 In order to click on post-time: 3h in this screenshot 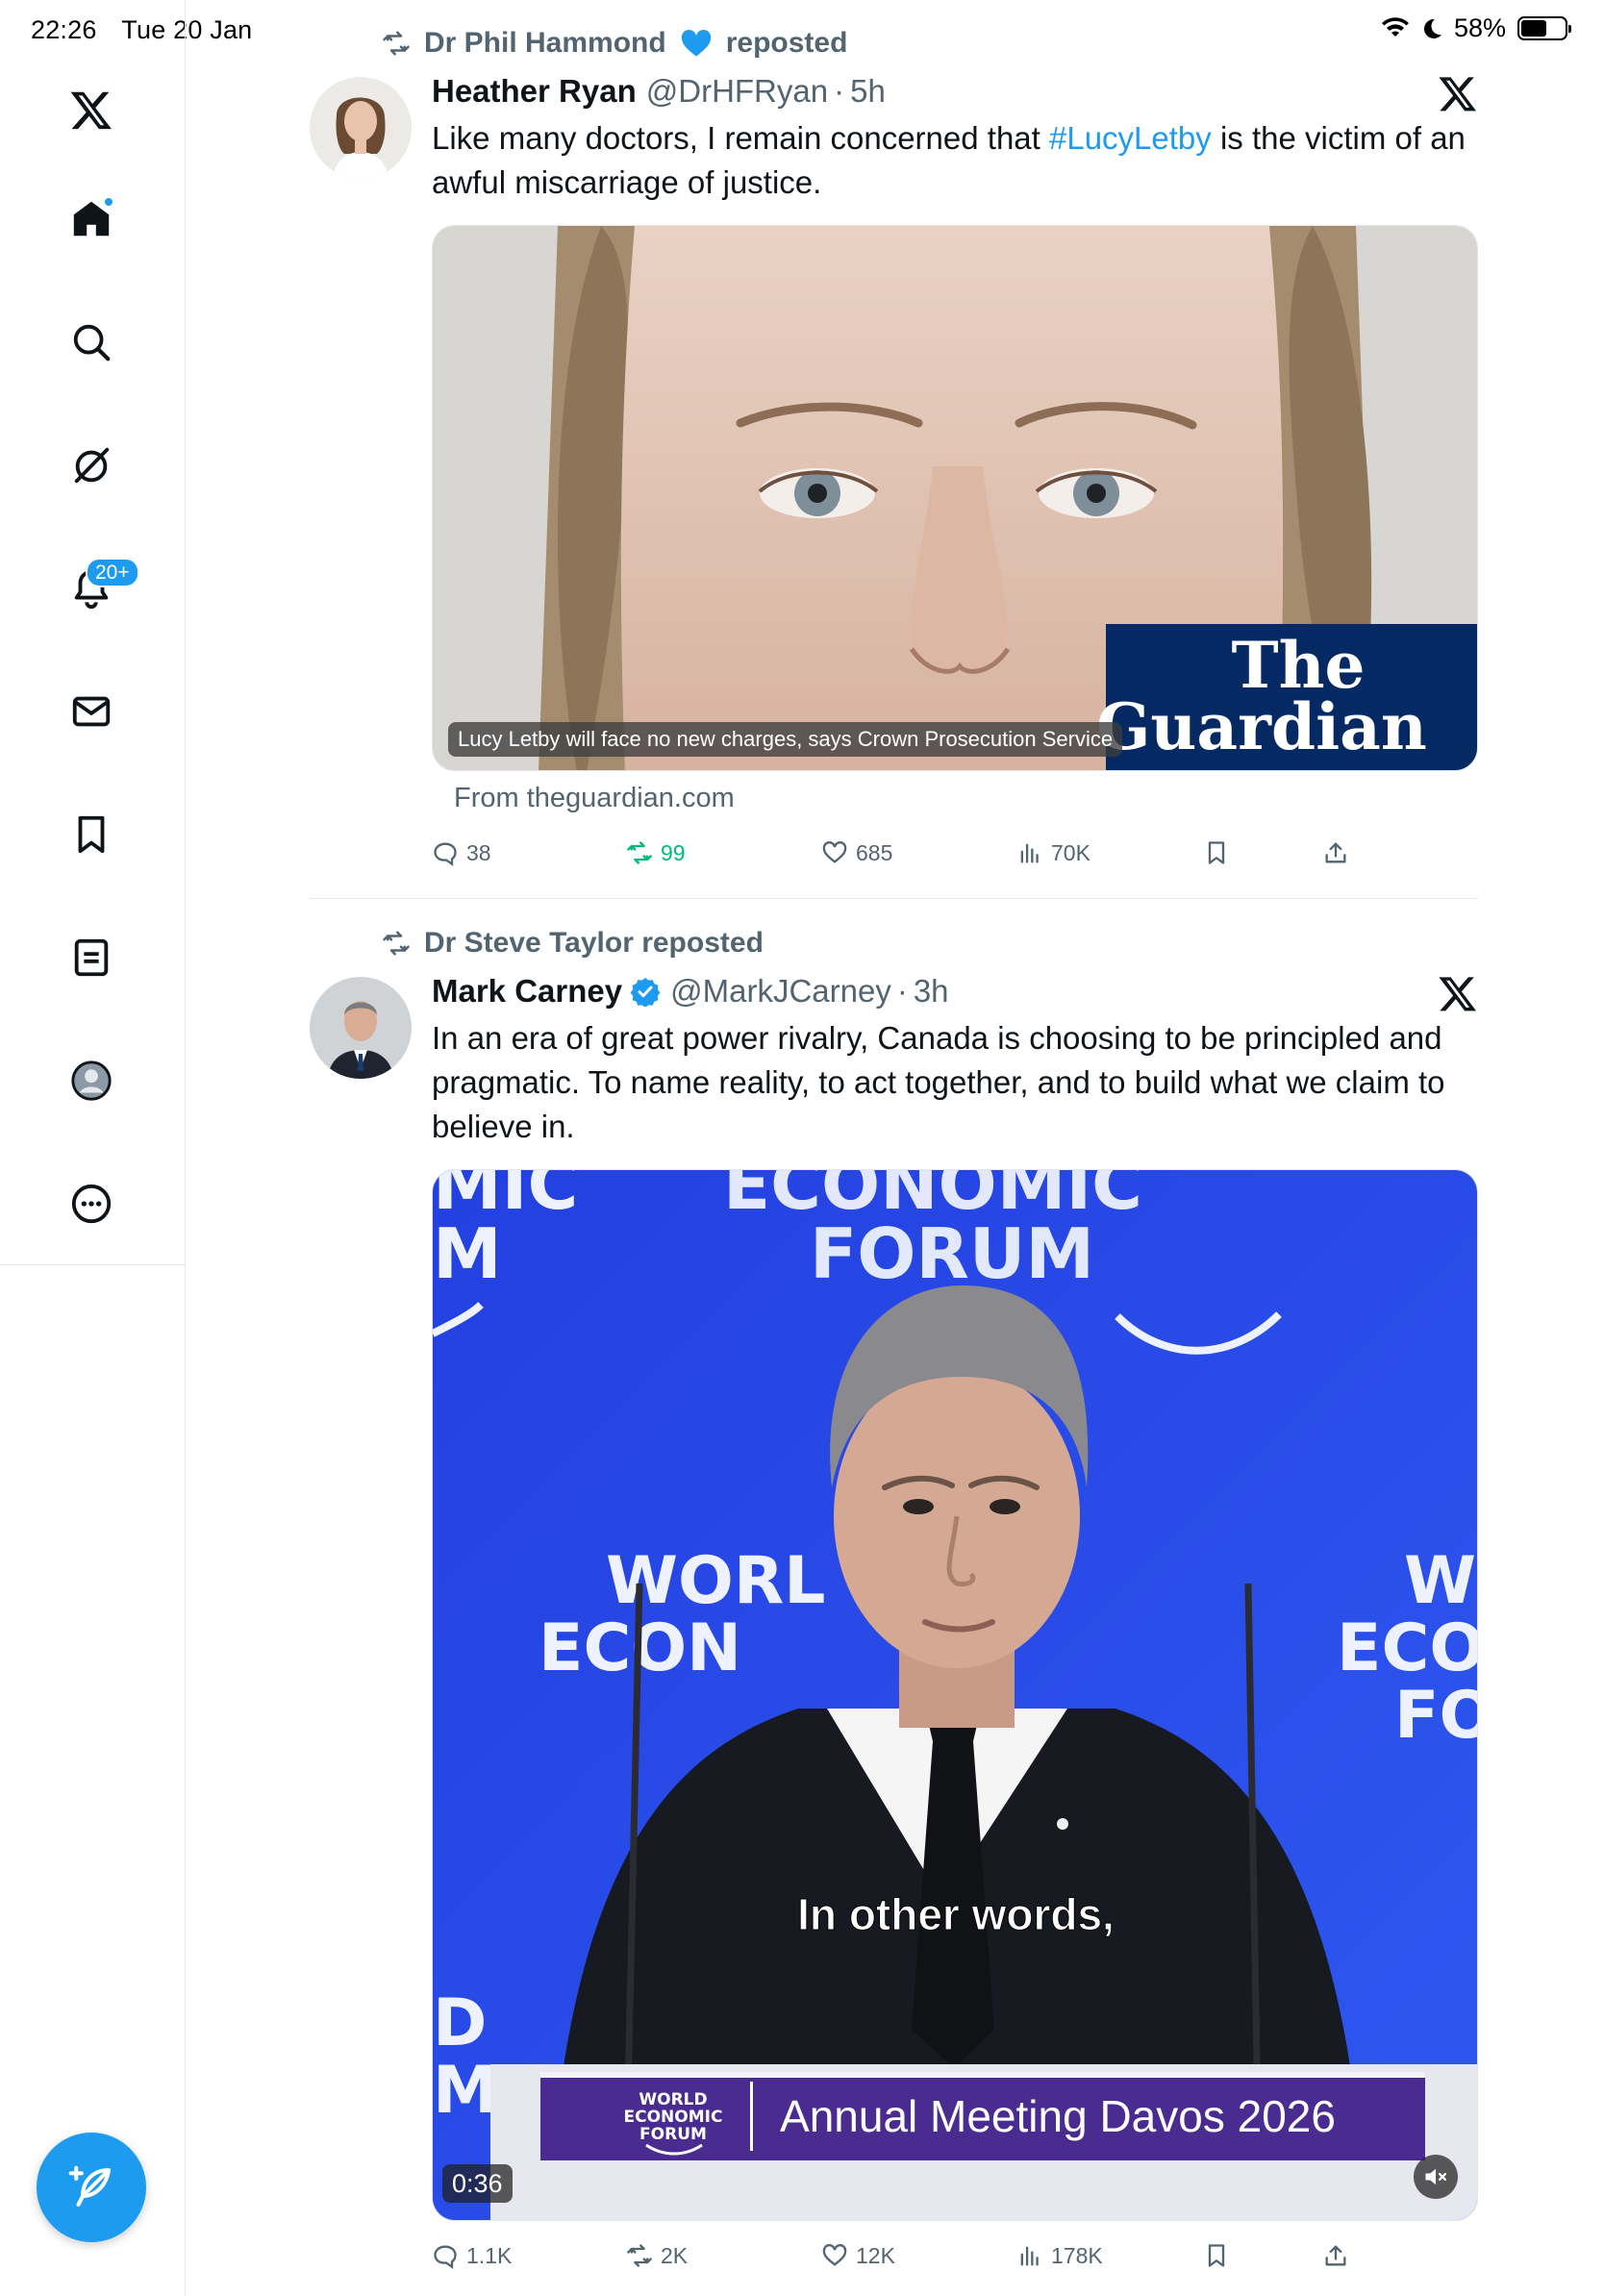, I will do `click(931, 991)`.